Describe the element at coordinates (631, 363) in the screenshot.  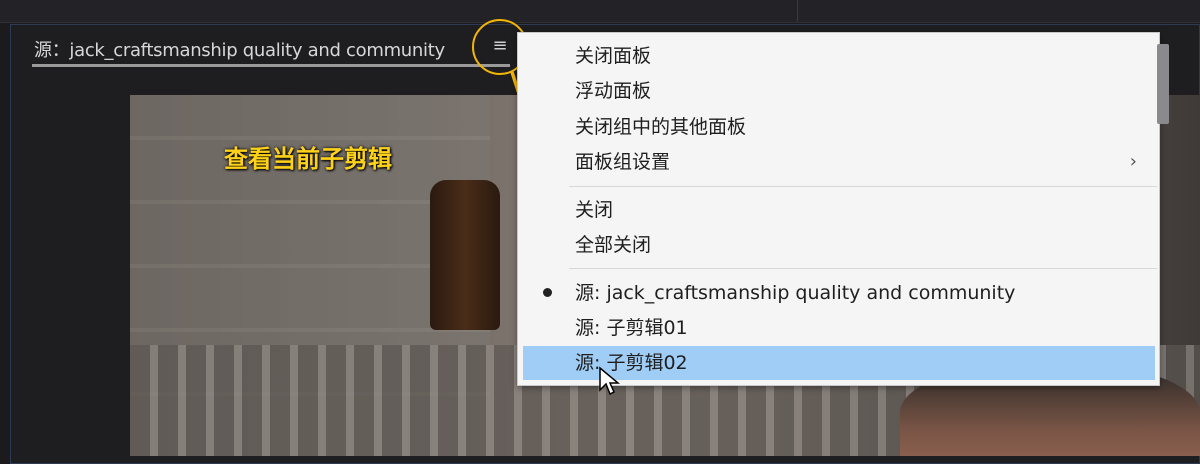
I see `menu-item-label: 源: 子剪辑02` at that location.